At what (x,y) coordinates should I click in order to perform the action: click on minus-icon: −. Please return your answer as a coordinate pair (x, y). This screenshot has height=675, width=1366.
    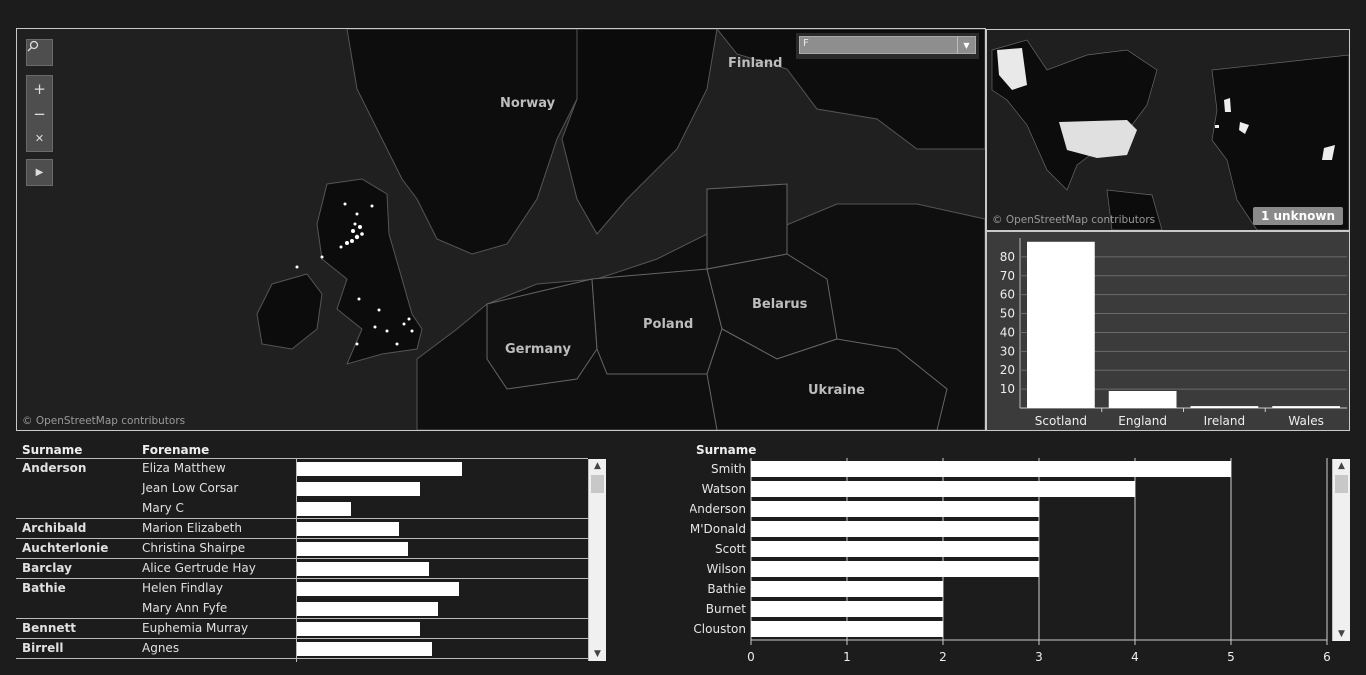
    Looking at the image, I should click on (39, 113).